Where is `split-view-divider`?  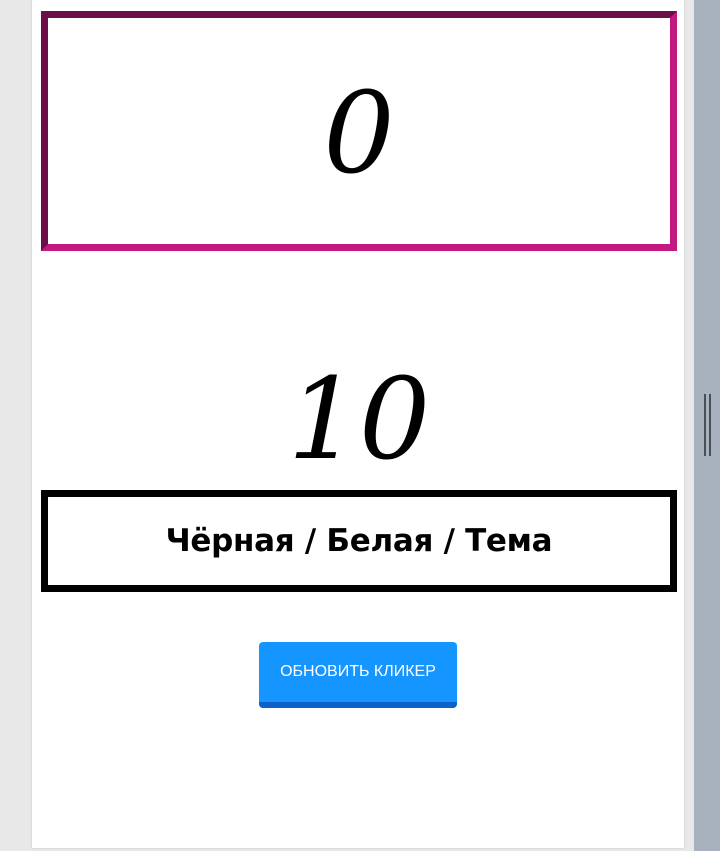 split-view-divider is located at coordinates (707, 425).